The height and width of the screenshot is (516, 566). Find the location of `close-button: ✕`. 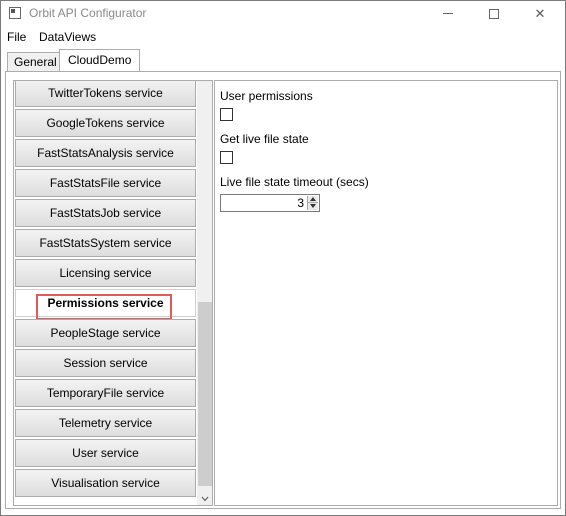

close-button: ✕ is located at coordinates (540, 13).